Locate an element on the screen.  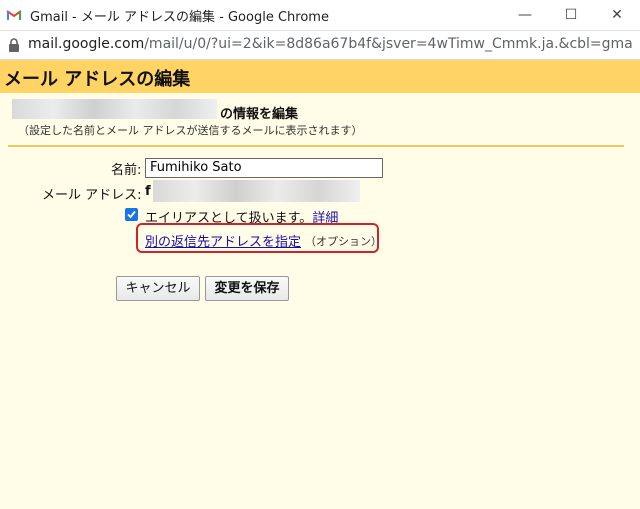
close-button: ✕ is located at coordinates (617, 15).